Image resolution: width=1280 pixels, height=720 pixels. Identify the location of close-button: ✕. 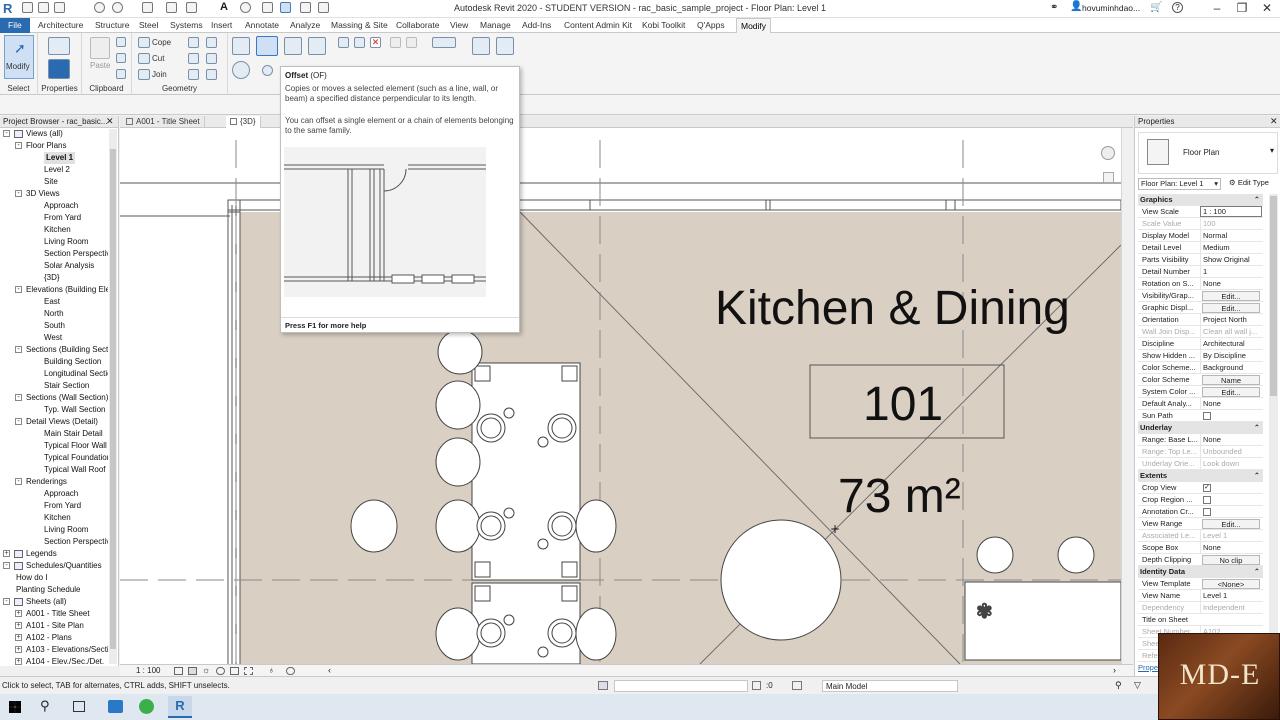
(1267, 8).